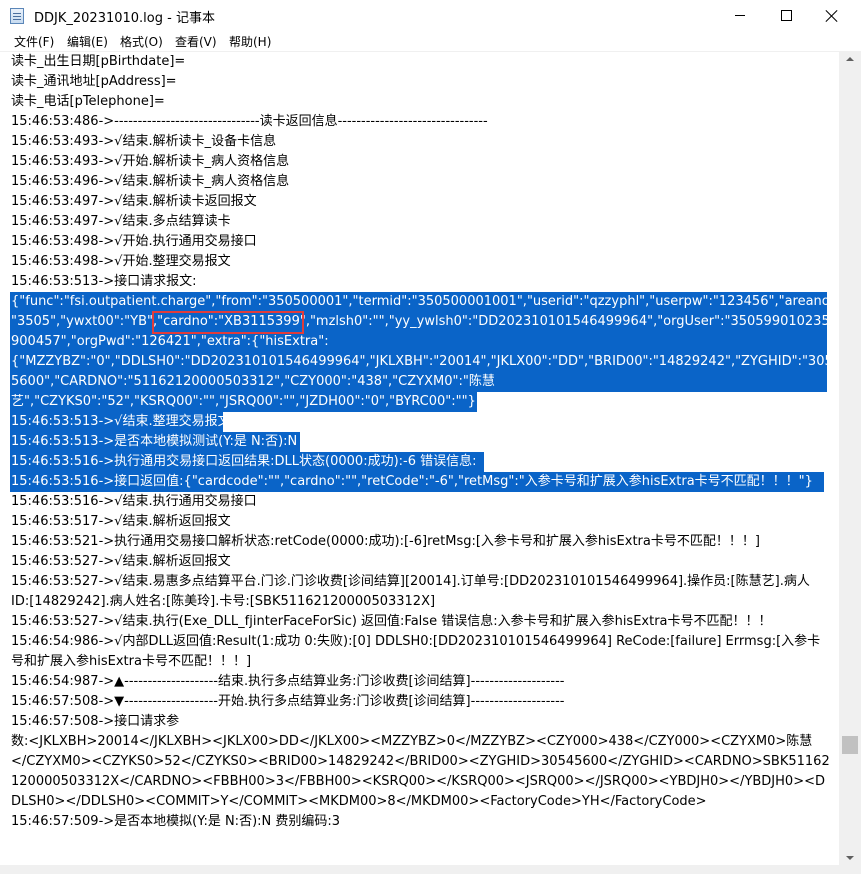  Describe the element at coordinates (850, 59) in the screenshot. I see `scroll-up-arrow-icon` at that location.